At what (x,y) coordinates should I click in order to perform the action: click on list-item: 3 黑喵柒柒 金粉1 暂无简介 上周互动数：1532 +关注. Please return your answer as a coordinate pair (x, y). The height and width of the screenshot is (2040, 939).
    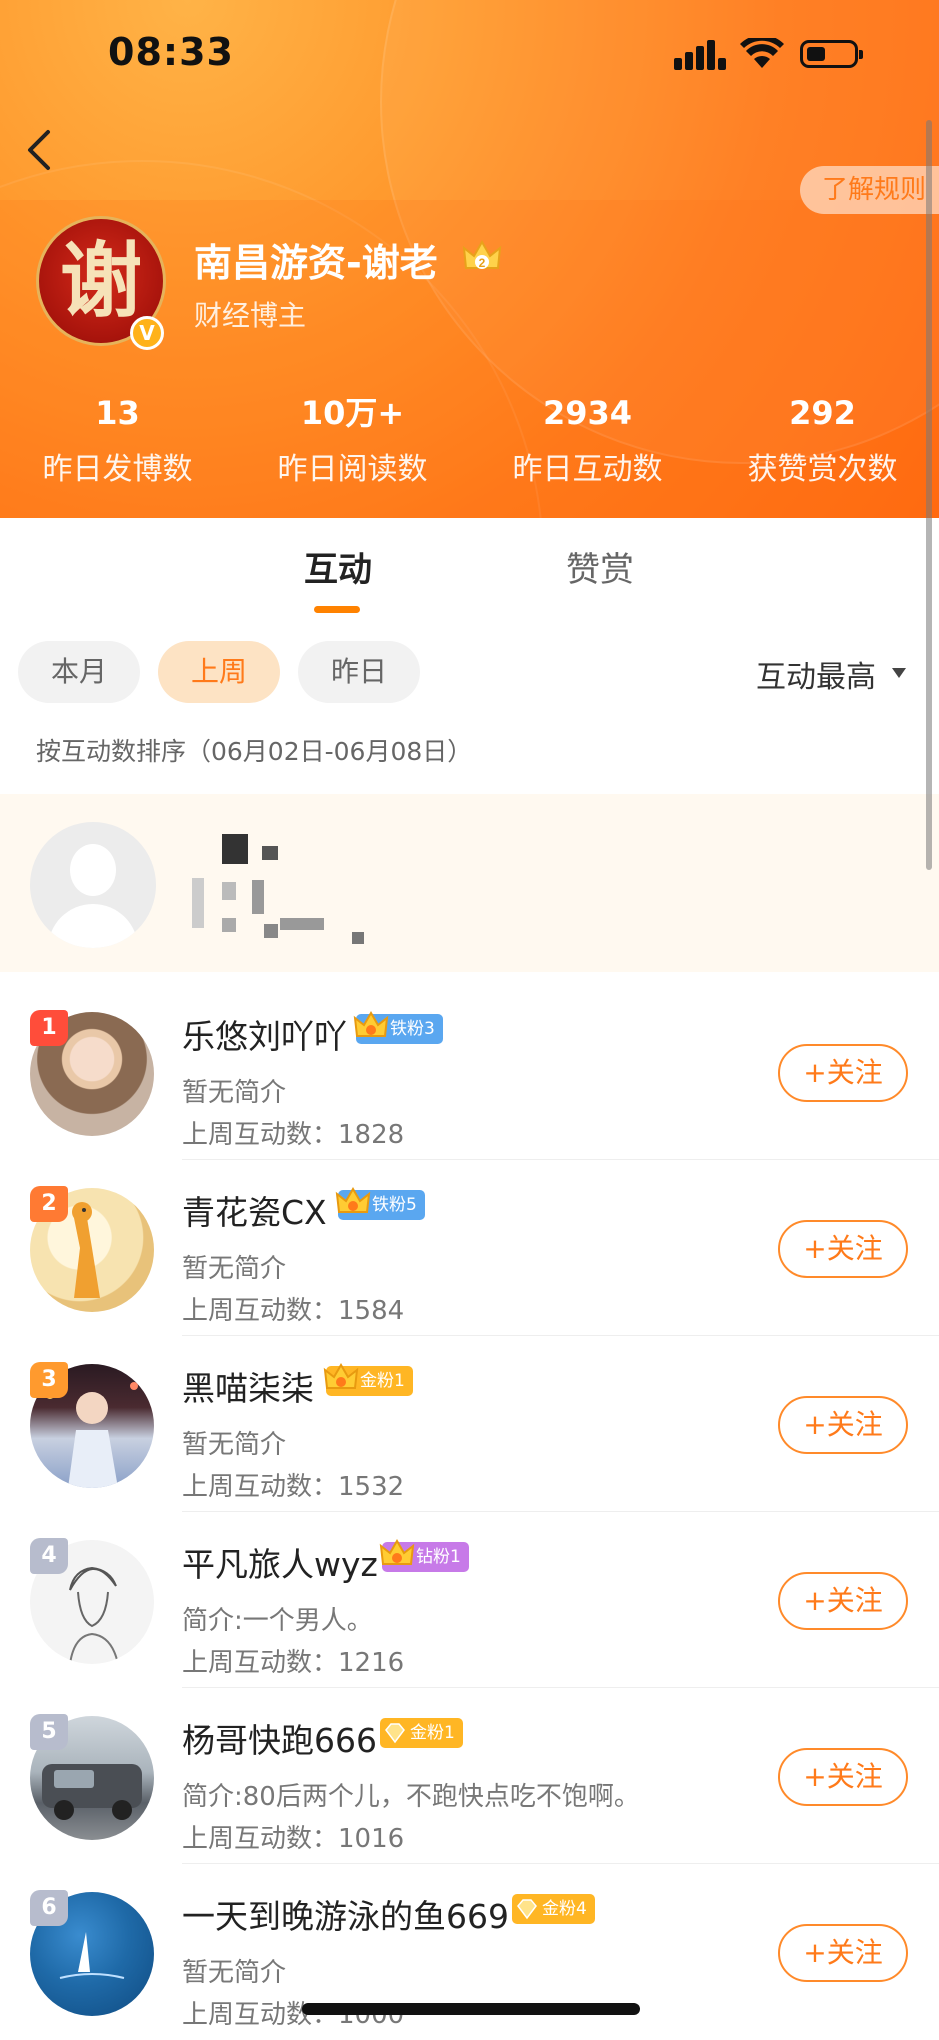
    Looking at the image, I should click on (469, 1424).